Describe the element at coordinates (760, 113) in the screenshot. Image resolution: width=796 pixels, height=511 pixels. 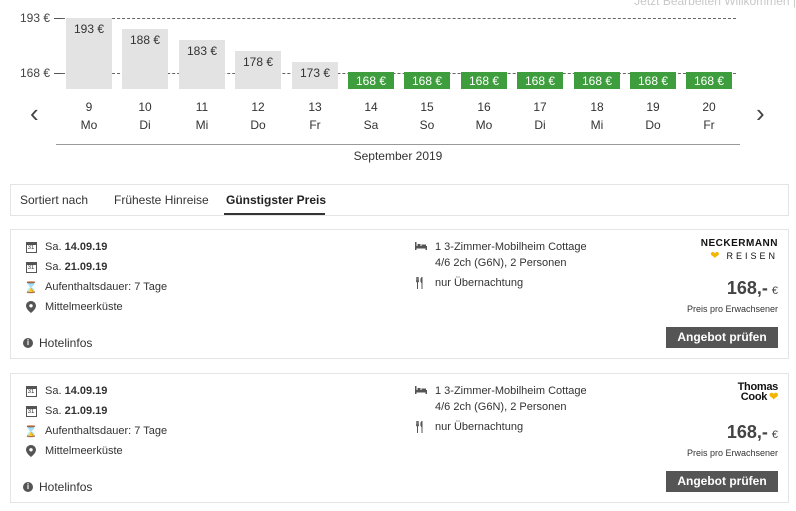
I see `next-dates-arrow: ›` at that location.